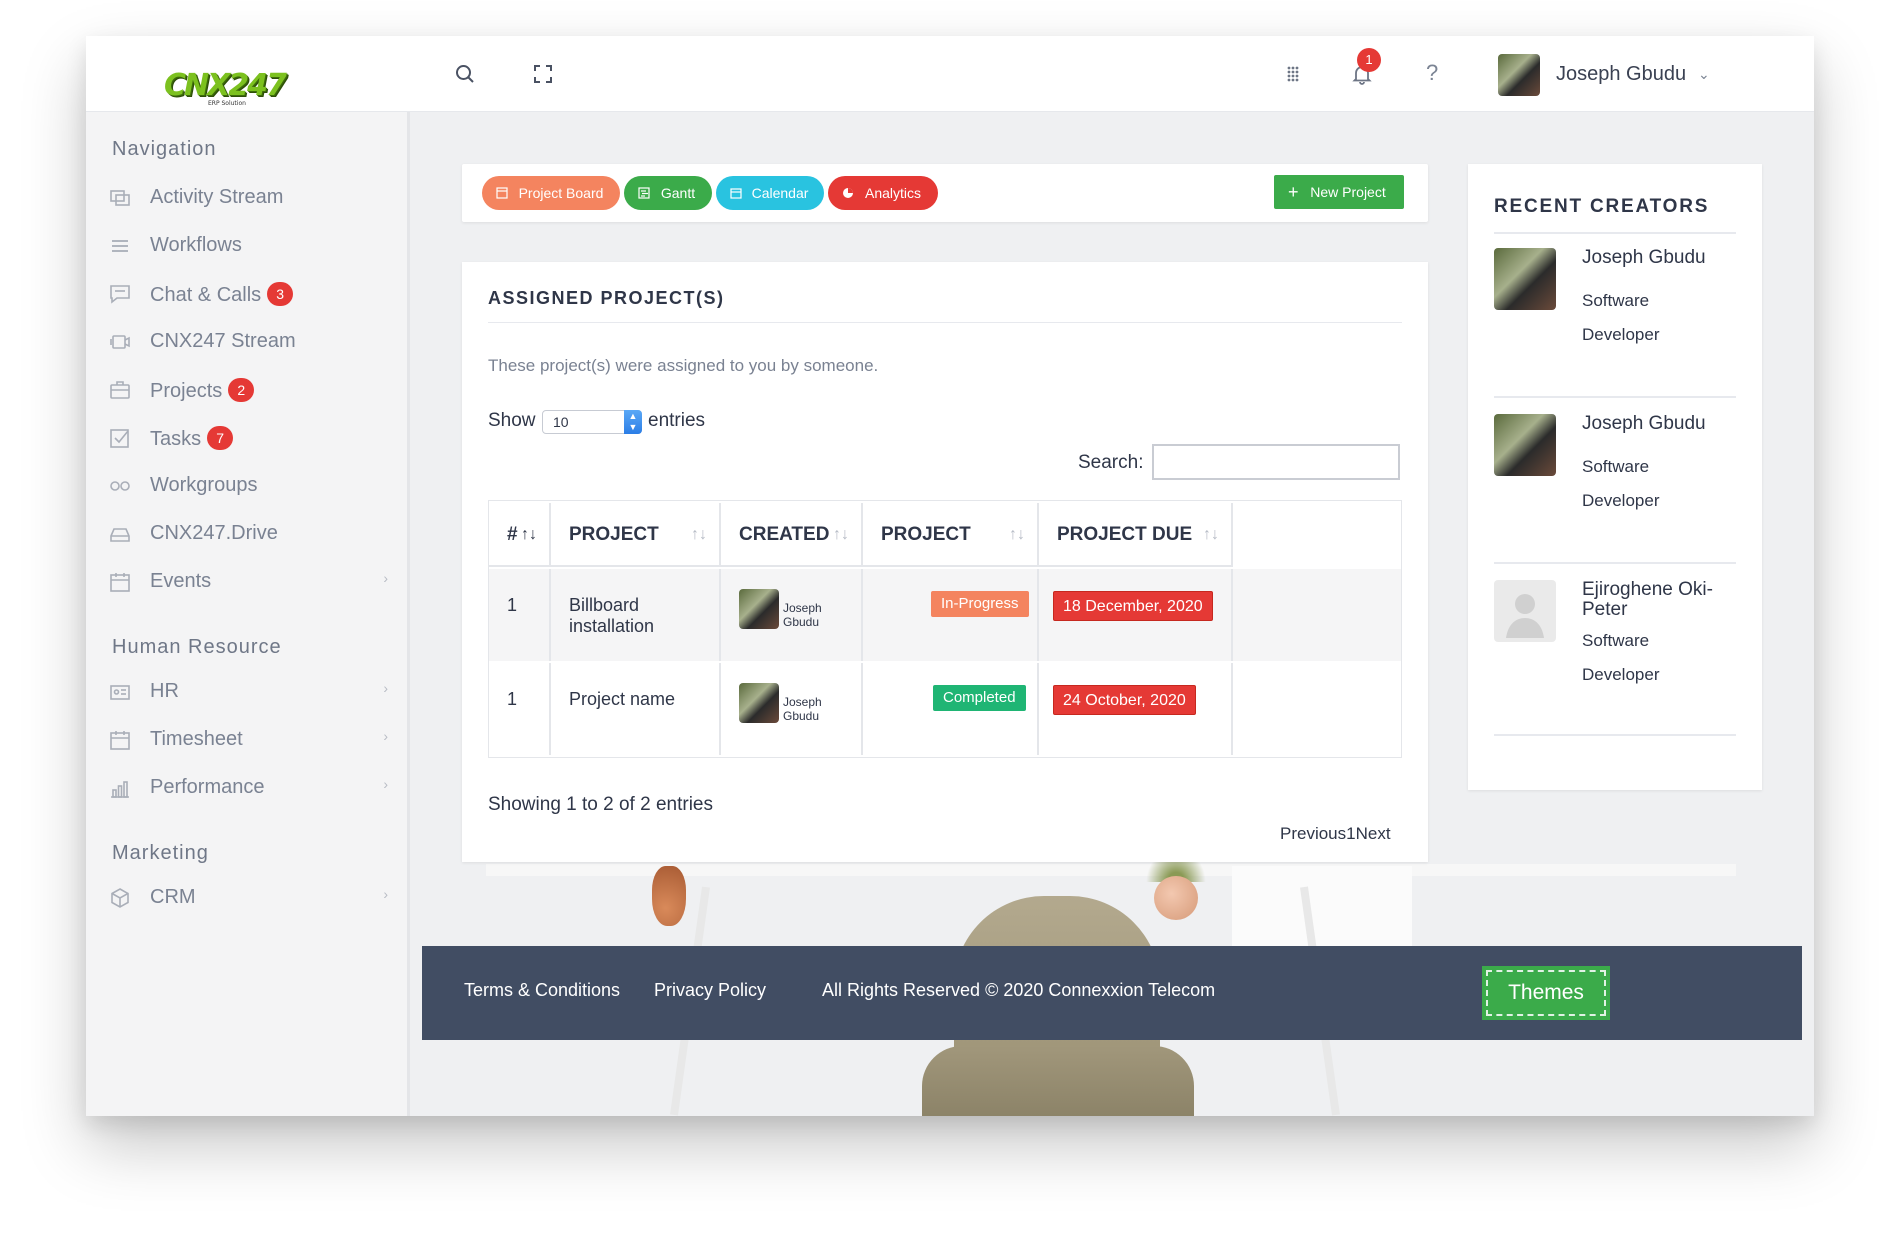 This screenshot has width=1900, height=1252. Describe the element at coordinates (1373, 833) in the screenshot. I see `pagination-next: Next` at that location.